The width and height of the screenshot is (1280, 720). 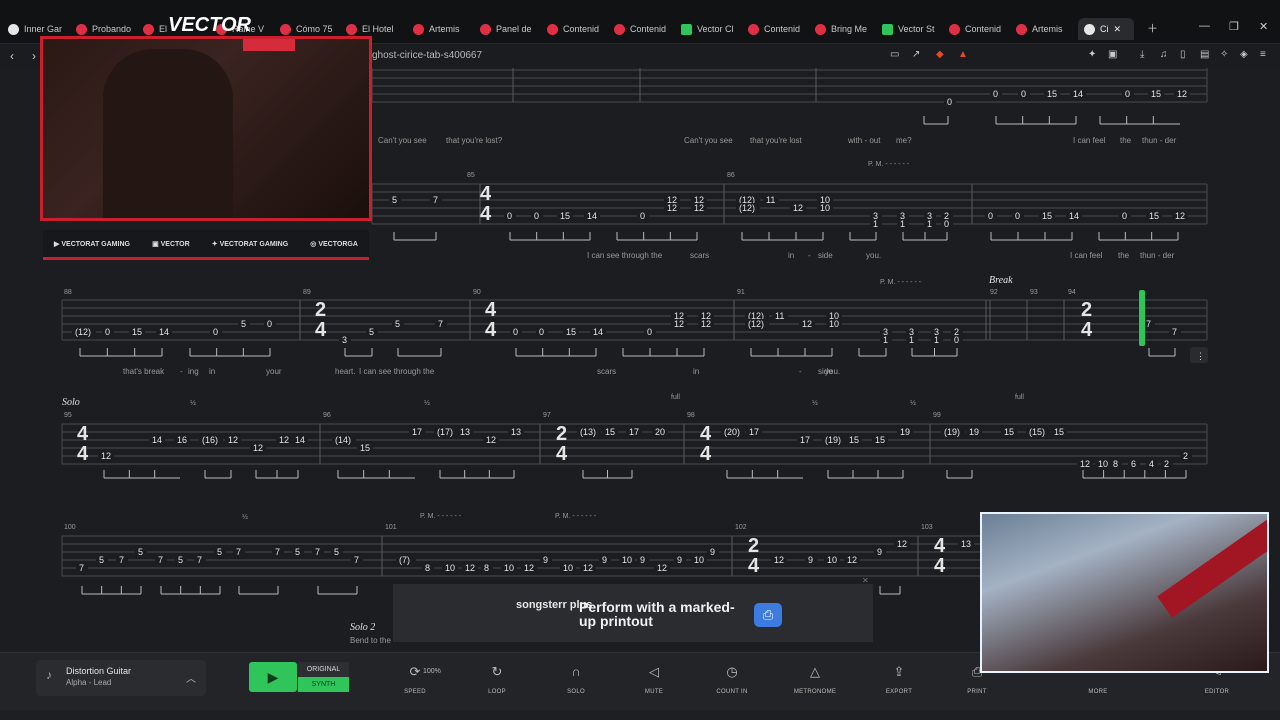 What do you see at coordinates (899, 681) in the screenshot?
I see `tool-export: ⇪ EXPORT` at bounding box center [899, 681].